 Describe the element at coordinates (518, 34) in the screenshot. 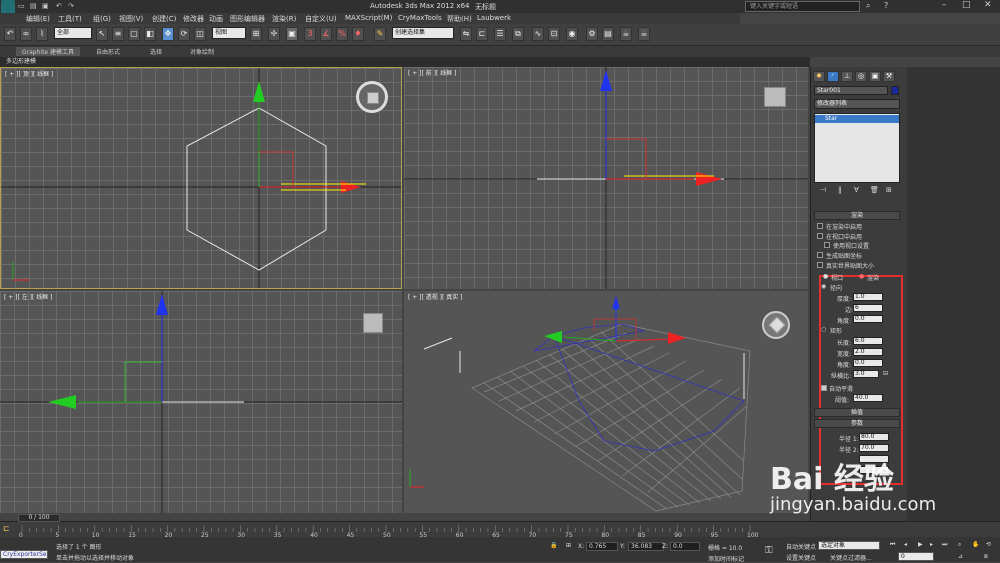

I see `graphite-toggle-icon: ⧉` at that location.